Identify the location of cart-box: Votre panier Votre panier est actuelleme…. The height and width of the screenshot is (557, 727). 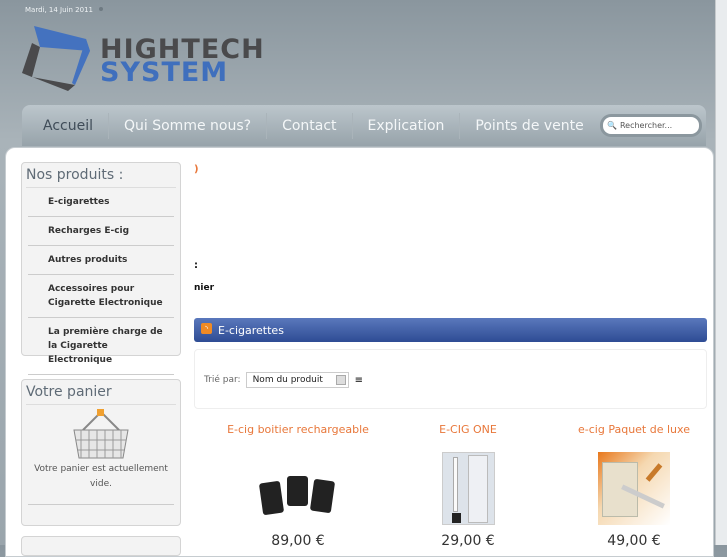
(101, 452).